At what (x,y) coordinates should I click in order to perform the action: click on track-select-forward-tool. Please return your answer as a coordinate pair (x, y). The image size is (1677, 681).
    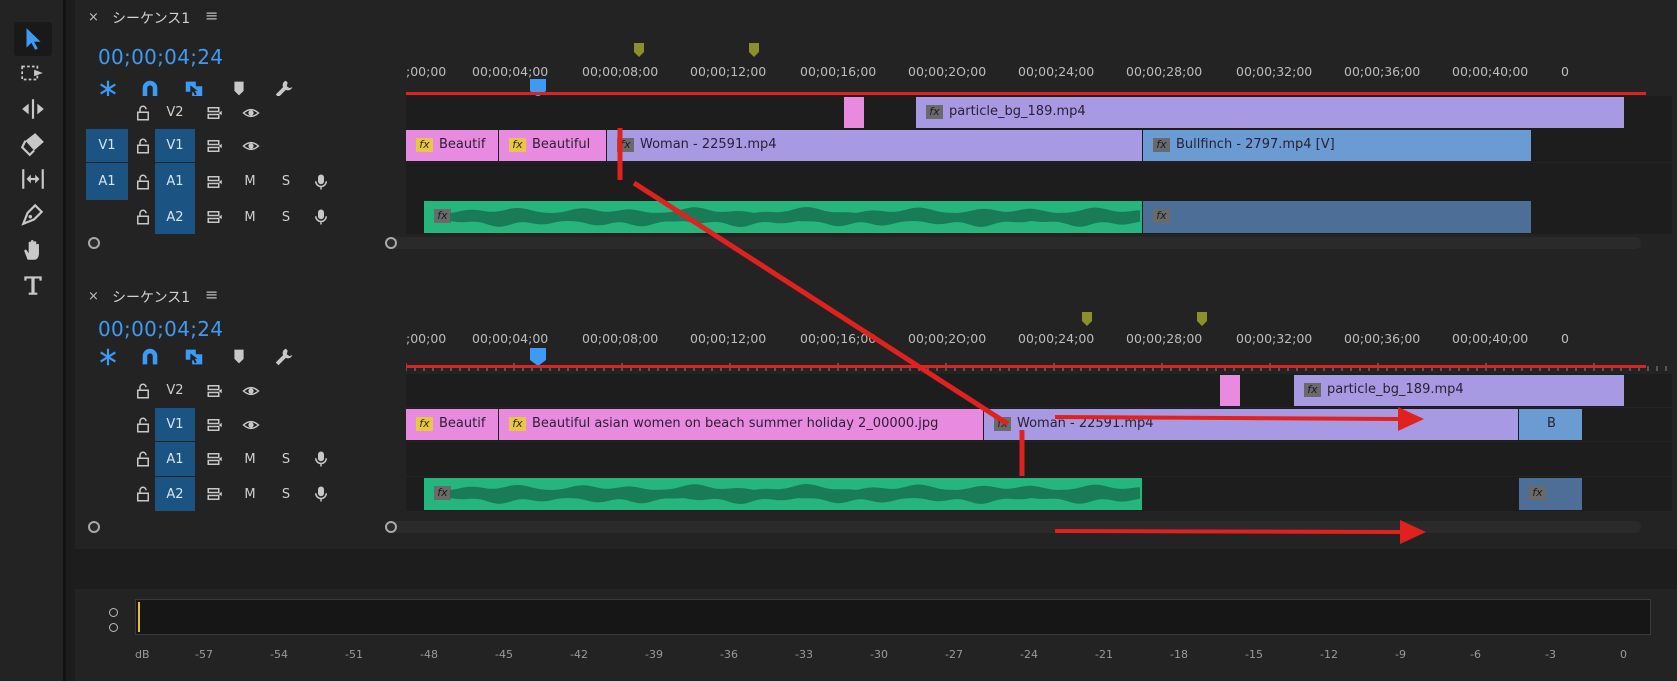
    Looking at the image, I should click on (33, 73).